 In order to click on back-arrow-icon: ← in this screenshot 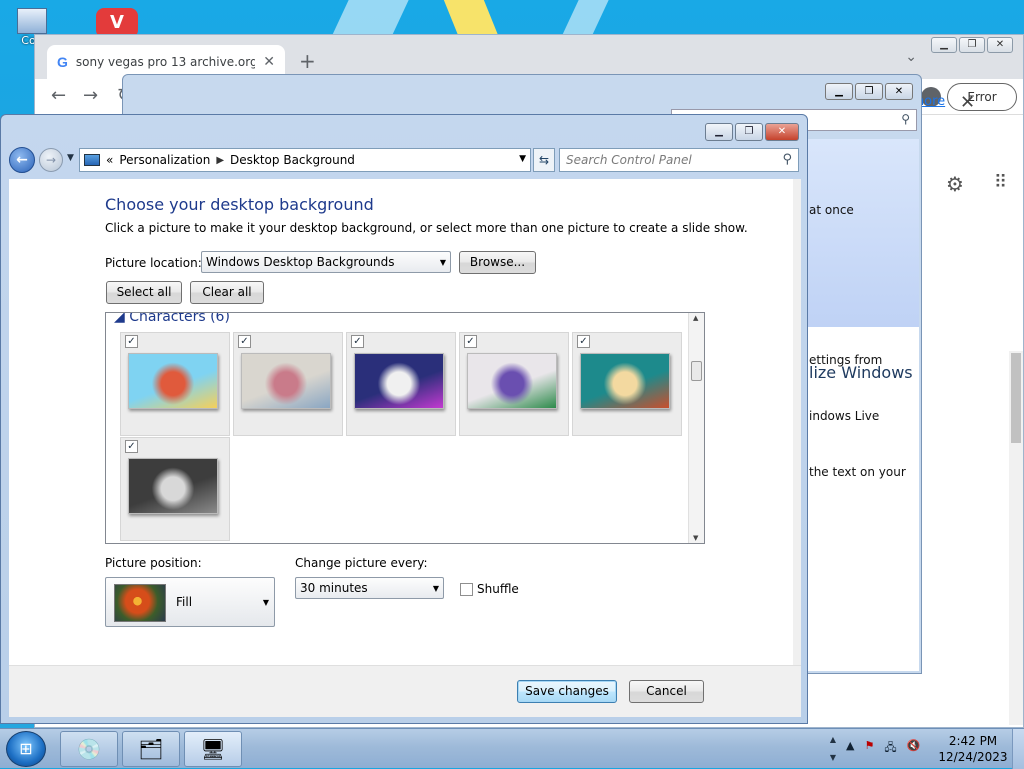, I will do `click(58, 95)`.